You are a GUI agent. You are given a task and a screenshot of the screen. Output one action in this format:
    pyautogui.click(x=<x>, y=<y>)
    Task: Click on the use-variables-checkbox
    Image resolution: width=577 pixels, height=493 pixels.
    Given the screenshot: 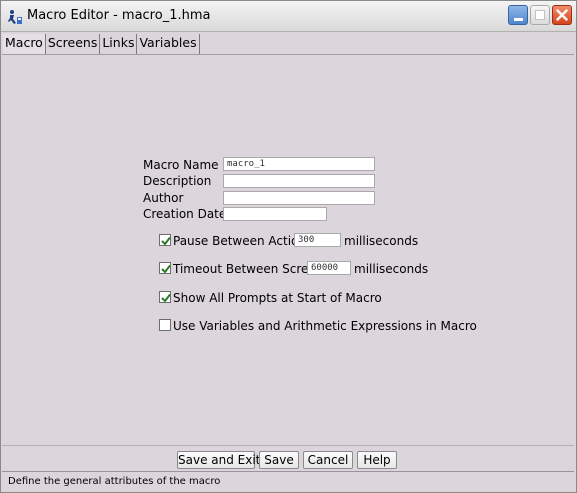 What is the action you would take?
    pyautogui.click(x=165, y=325)
    